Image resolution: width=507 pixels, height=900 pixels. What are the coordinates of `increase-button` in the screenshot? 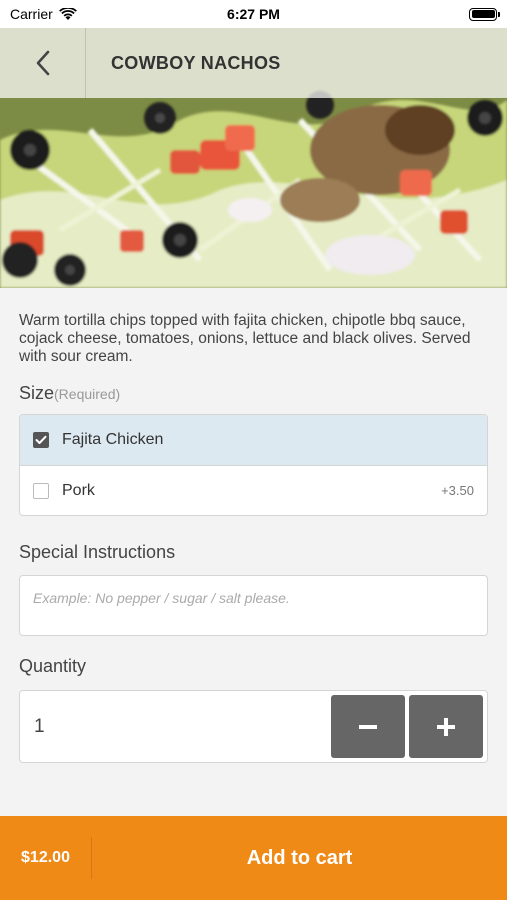 It's located at (446, 726).